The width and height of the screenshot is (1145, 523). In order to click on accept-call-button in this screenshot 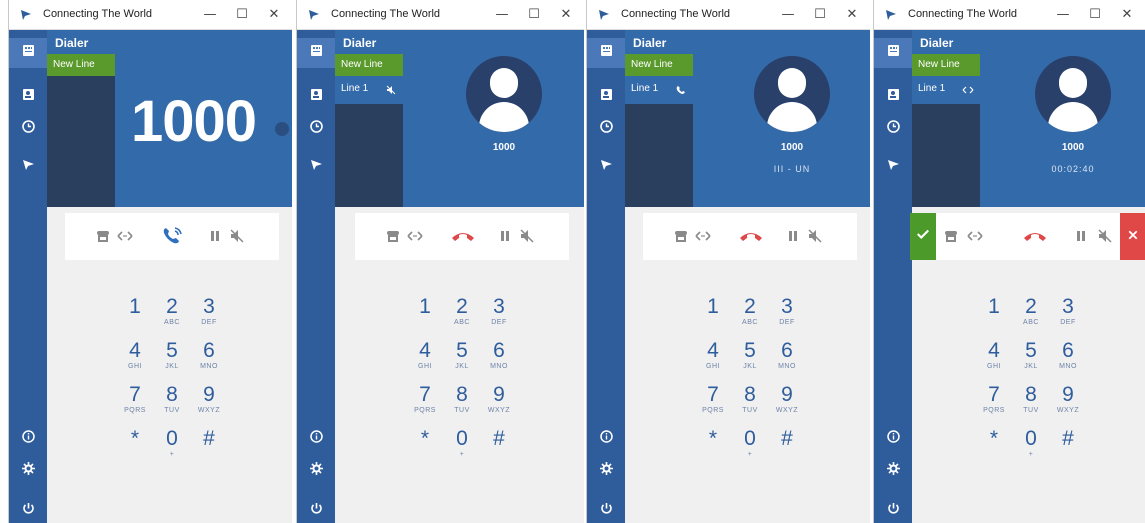, I will do `click(923, 236)`.